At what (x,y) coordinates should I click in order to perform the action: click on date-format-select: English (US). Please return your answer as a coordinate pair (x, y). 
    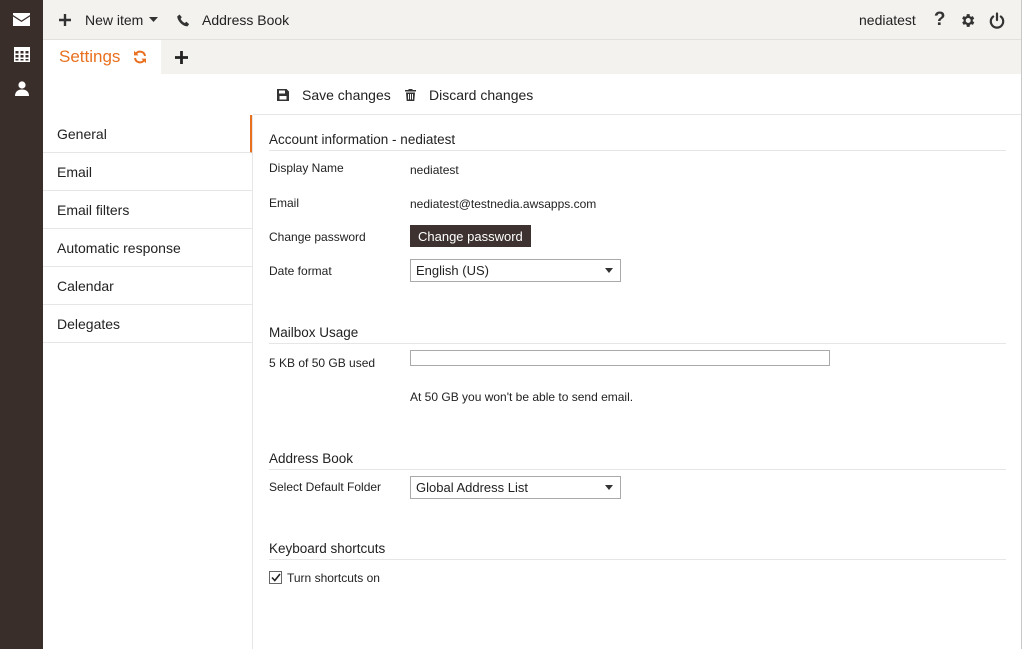
    Looking at the image, I should click on (515, 270).